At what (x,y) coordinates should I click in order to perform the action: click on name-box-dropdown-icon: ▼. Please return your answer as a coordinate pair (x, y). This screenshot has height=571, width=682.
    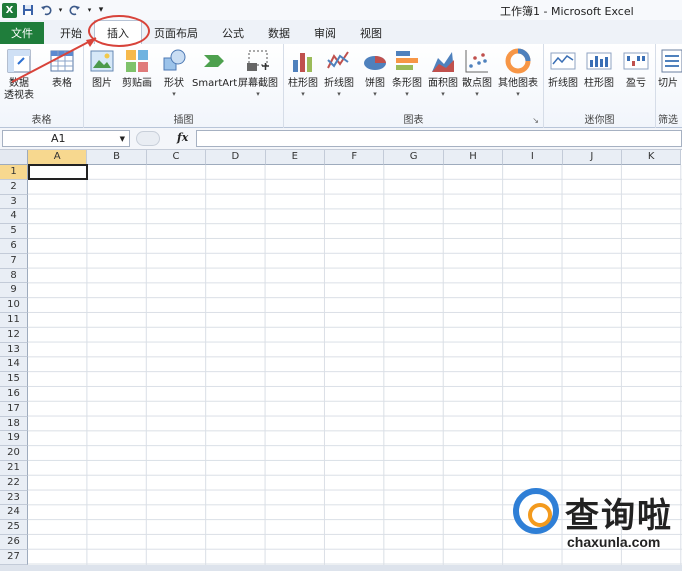
    Looking at the image, I should click on (122, 139).